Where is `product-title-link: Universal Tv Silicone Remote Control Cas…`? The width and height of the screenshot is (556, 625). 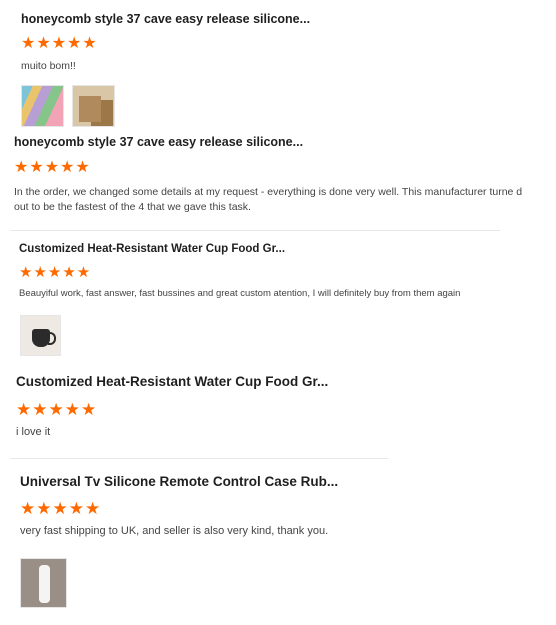
product-title-link: Universal Tv Silicone Remote Control Cas… is located at coordinates (280, 481).